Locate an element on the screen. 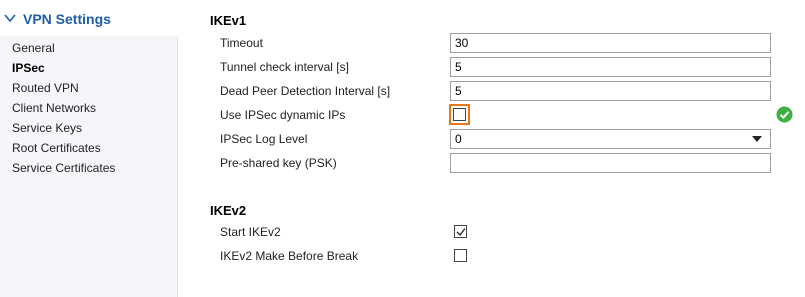 This screenshot has height=297, width=805. log-level-value: 0 is located at coordinates (458, 139).